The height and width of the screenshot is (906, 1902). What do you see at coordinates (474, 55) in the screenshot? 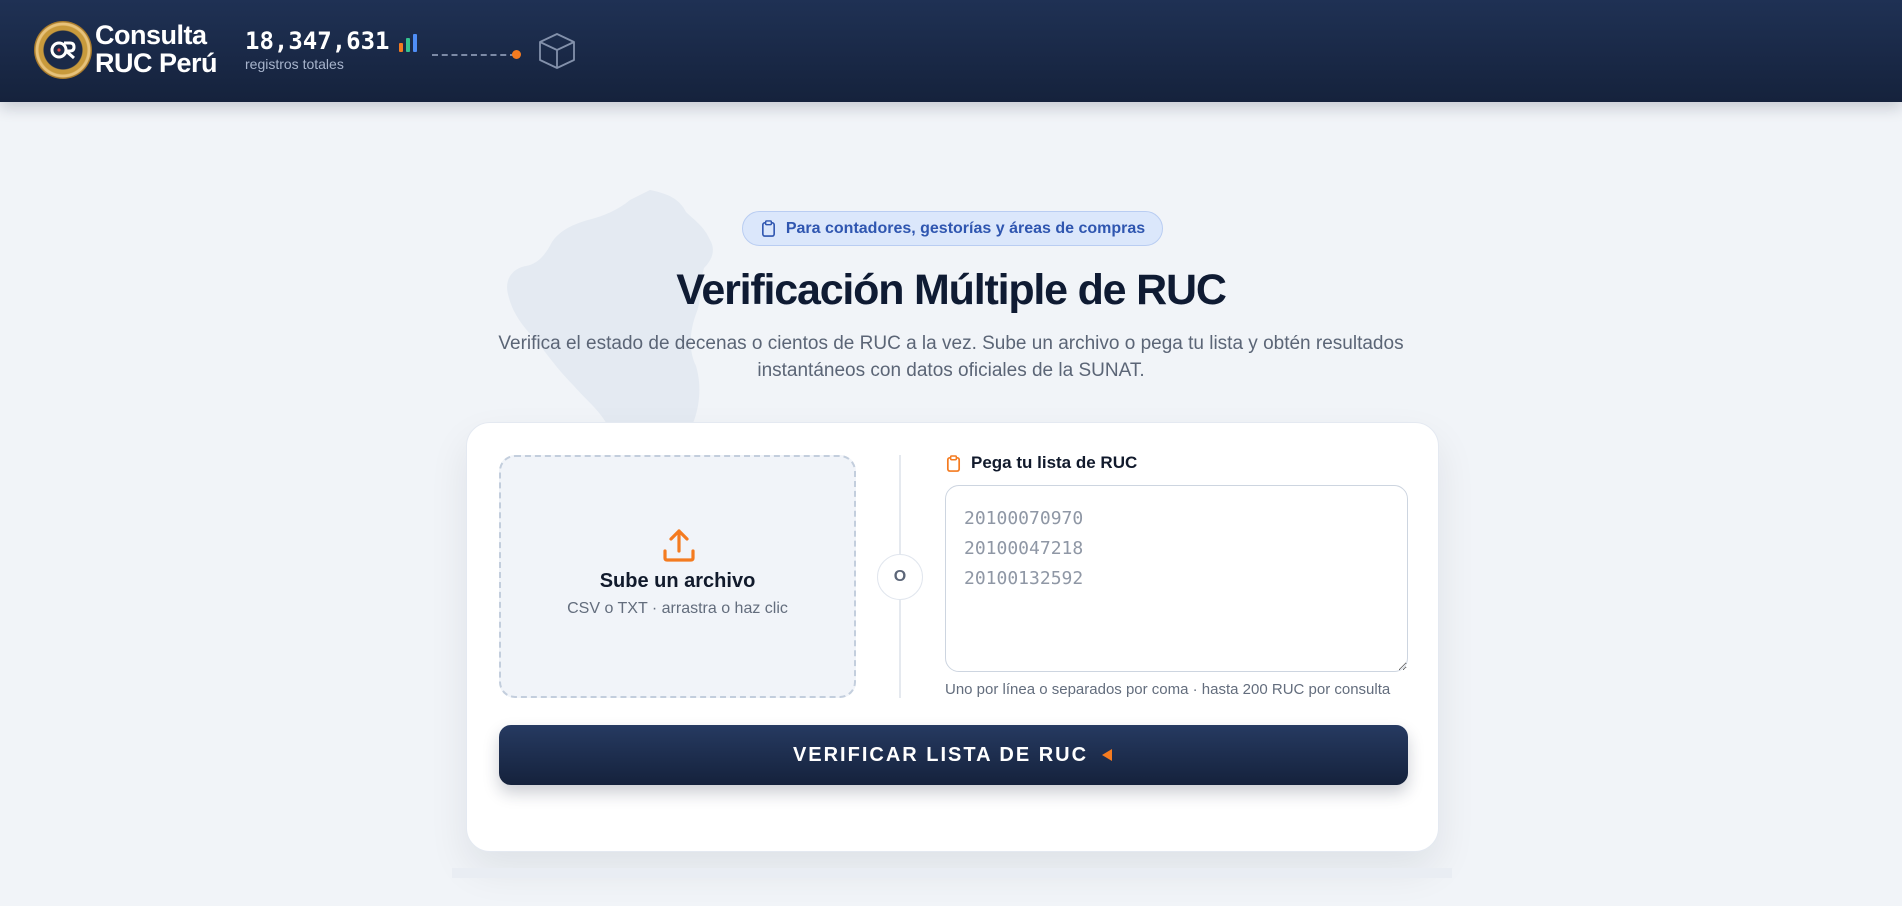
I see `progress-dashed-line` at bounding box center [474, 55].